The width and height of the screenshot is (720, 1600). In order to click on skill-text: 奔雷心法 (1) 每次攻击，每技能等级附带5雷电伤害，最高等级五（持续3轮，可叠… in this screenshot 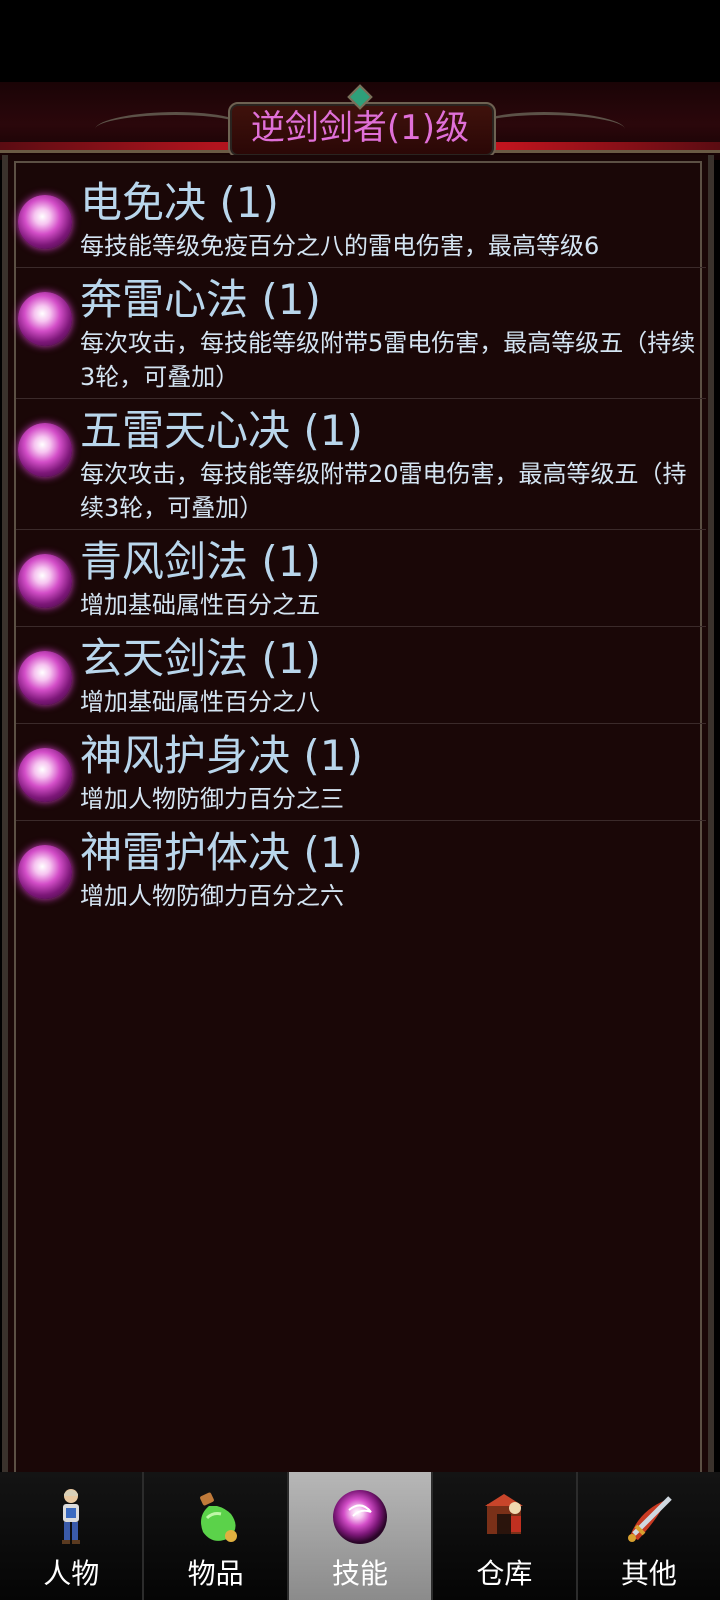, I will do `click(393, 334)`.